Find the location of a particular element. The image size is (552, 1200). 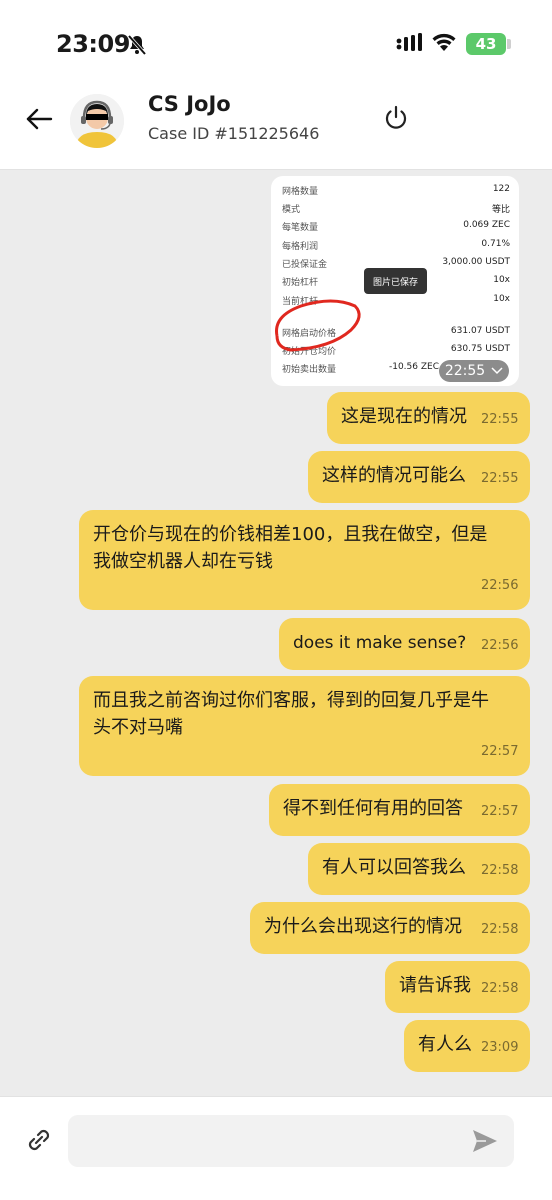

message-input is located at coordinates (291, 1141).